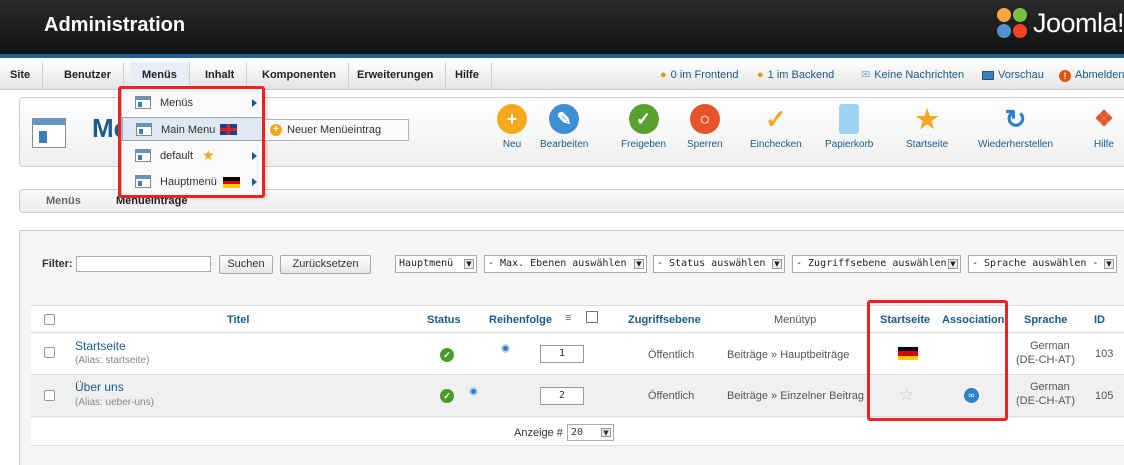  Describe the element at coordinates (564, 144) in the screenshot. I see `toolbar-edit-label: Bearbeiten` at that location.